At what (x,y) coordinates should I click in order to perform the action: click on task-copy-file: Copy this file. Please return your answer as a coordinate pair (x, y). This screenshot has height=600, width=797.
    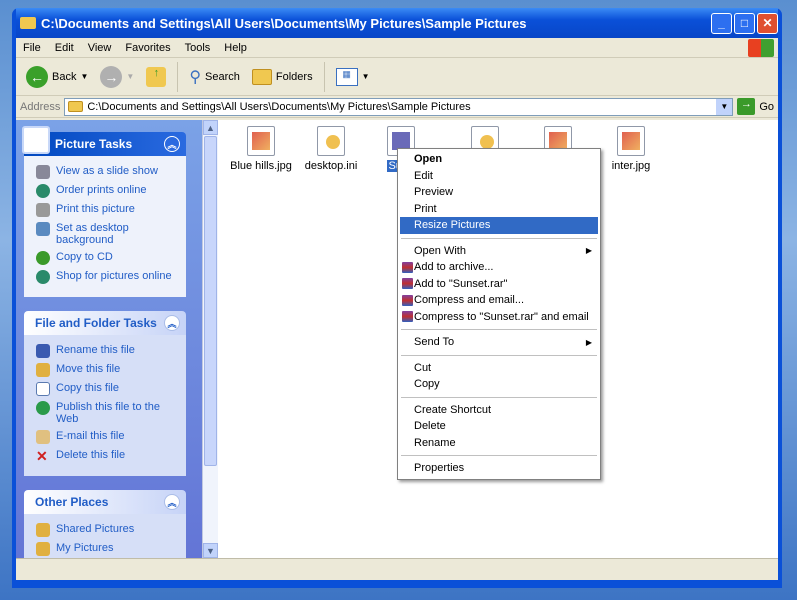
    Looking at the image, I should click on (107, 389).